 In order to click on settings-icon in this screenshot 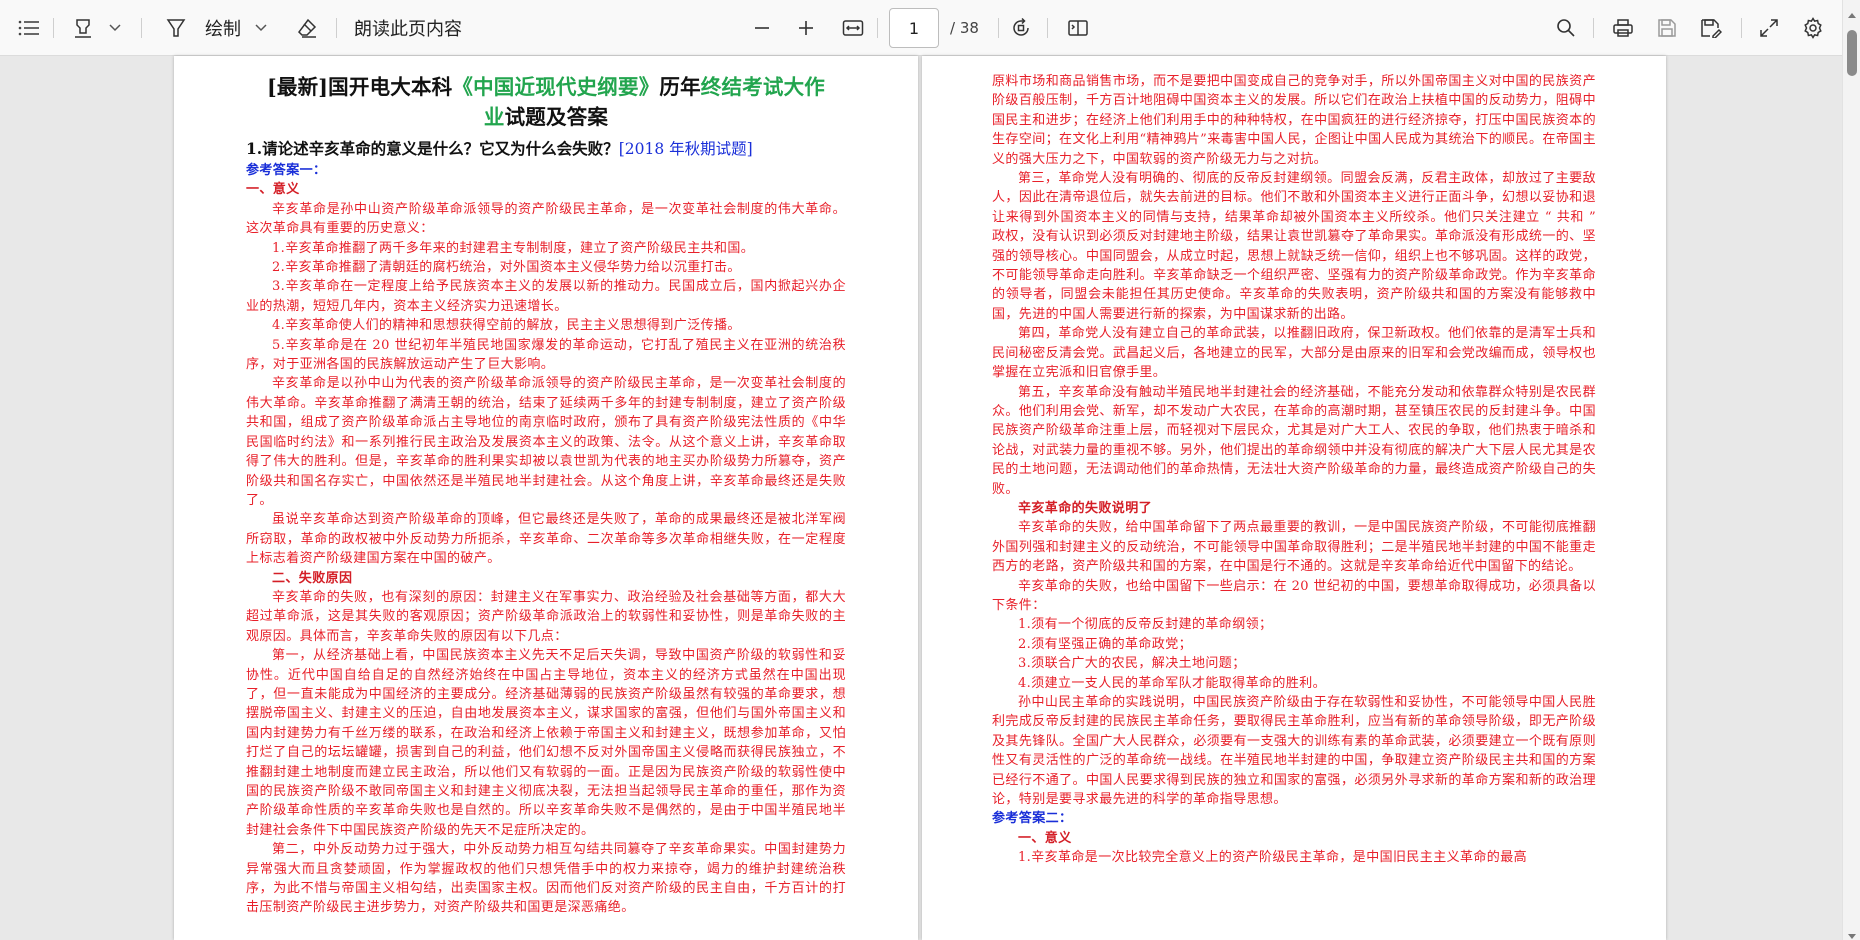, I will do `click(1813, 28)`.